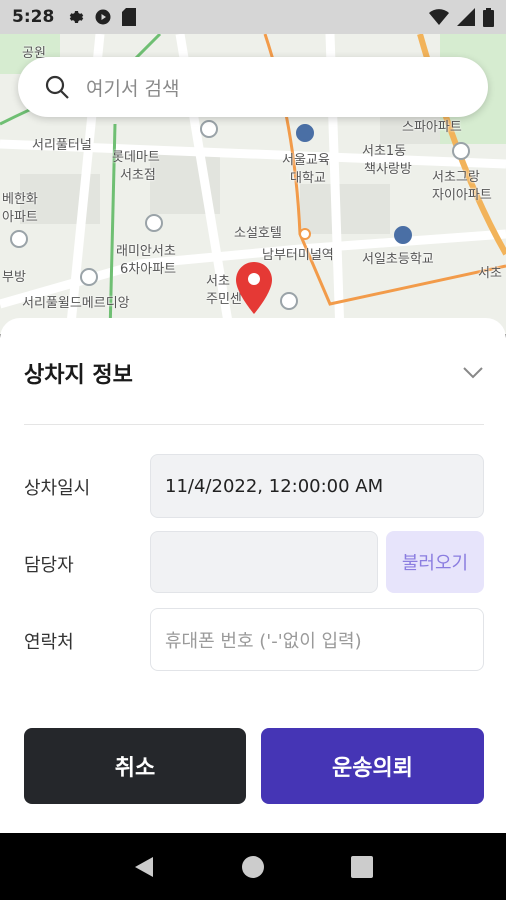 Image resolution: width=506 pixels, height=900 pixels. Describe the element at coordinates (473, 373) in the screenshot. I see `chevron-down-icon` at that location.